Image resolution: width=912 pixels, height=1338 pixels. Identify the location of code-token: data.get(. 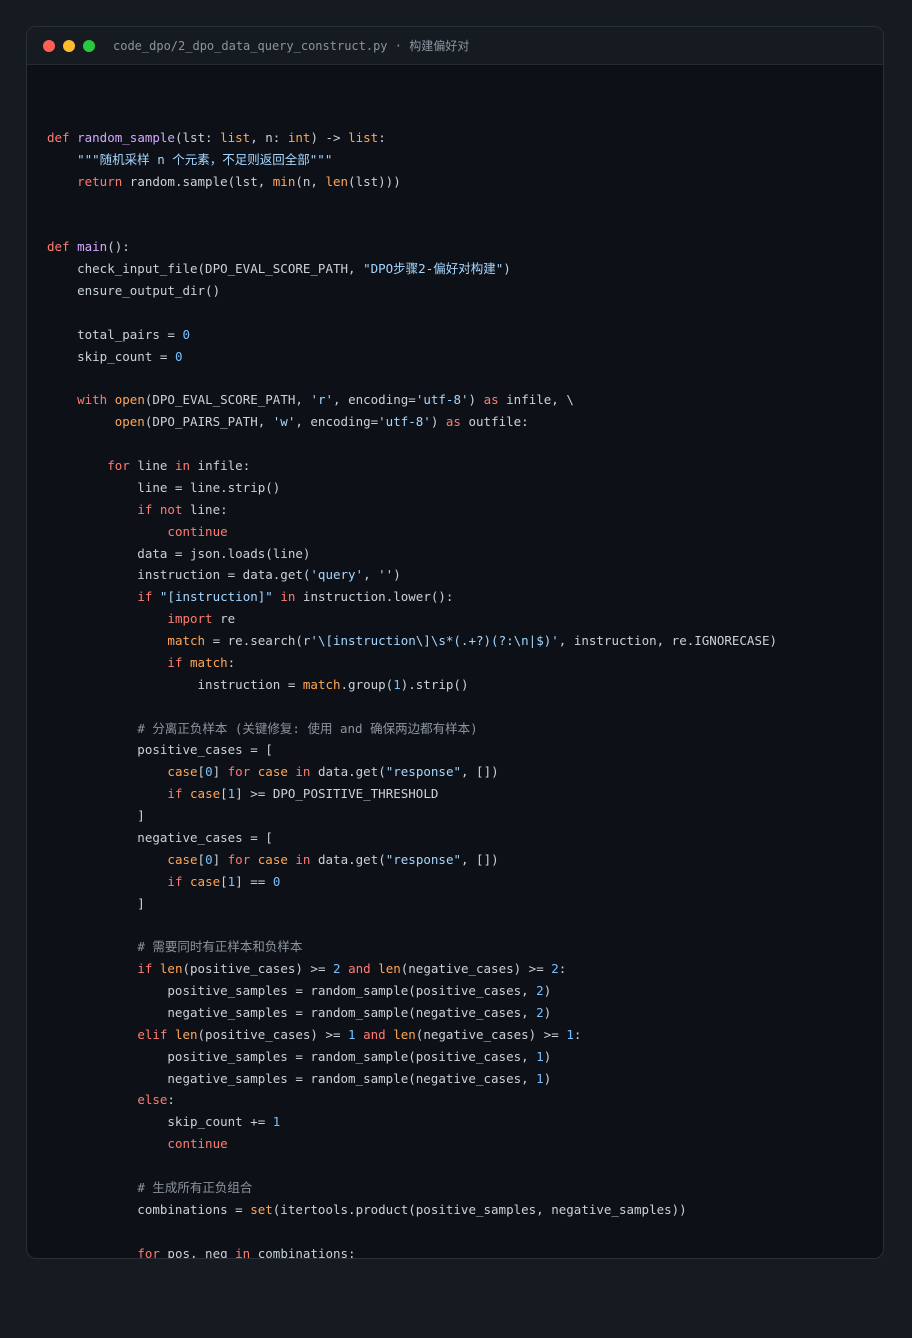
(348, 772).